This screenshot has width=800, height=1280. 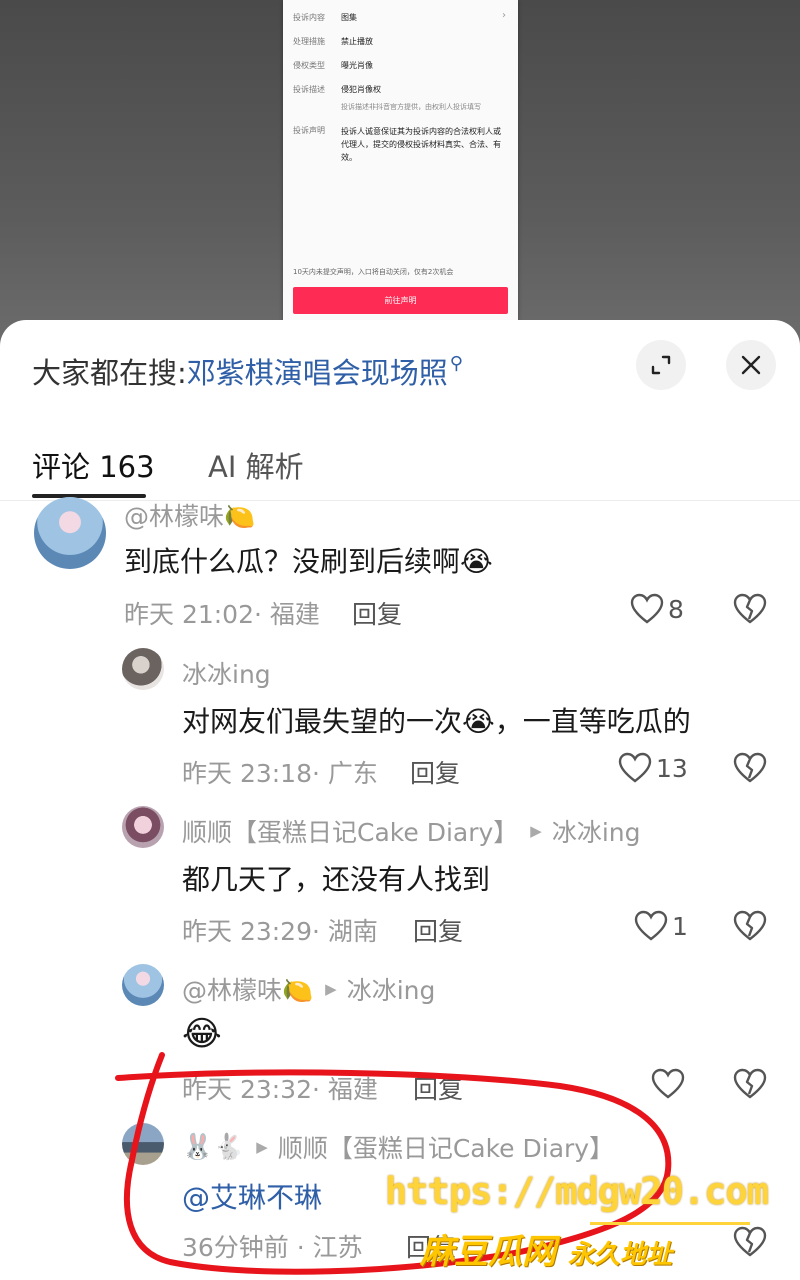 What do you see at coordinates (280, 1089) in the screenshot?
I see `comment-meta: 昨天 23:32· 福建` at bounding box center [280, 1089].